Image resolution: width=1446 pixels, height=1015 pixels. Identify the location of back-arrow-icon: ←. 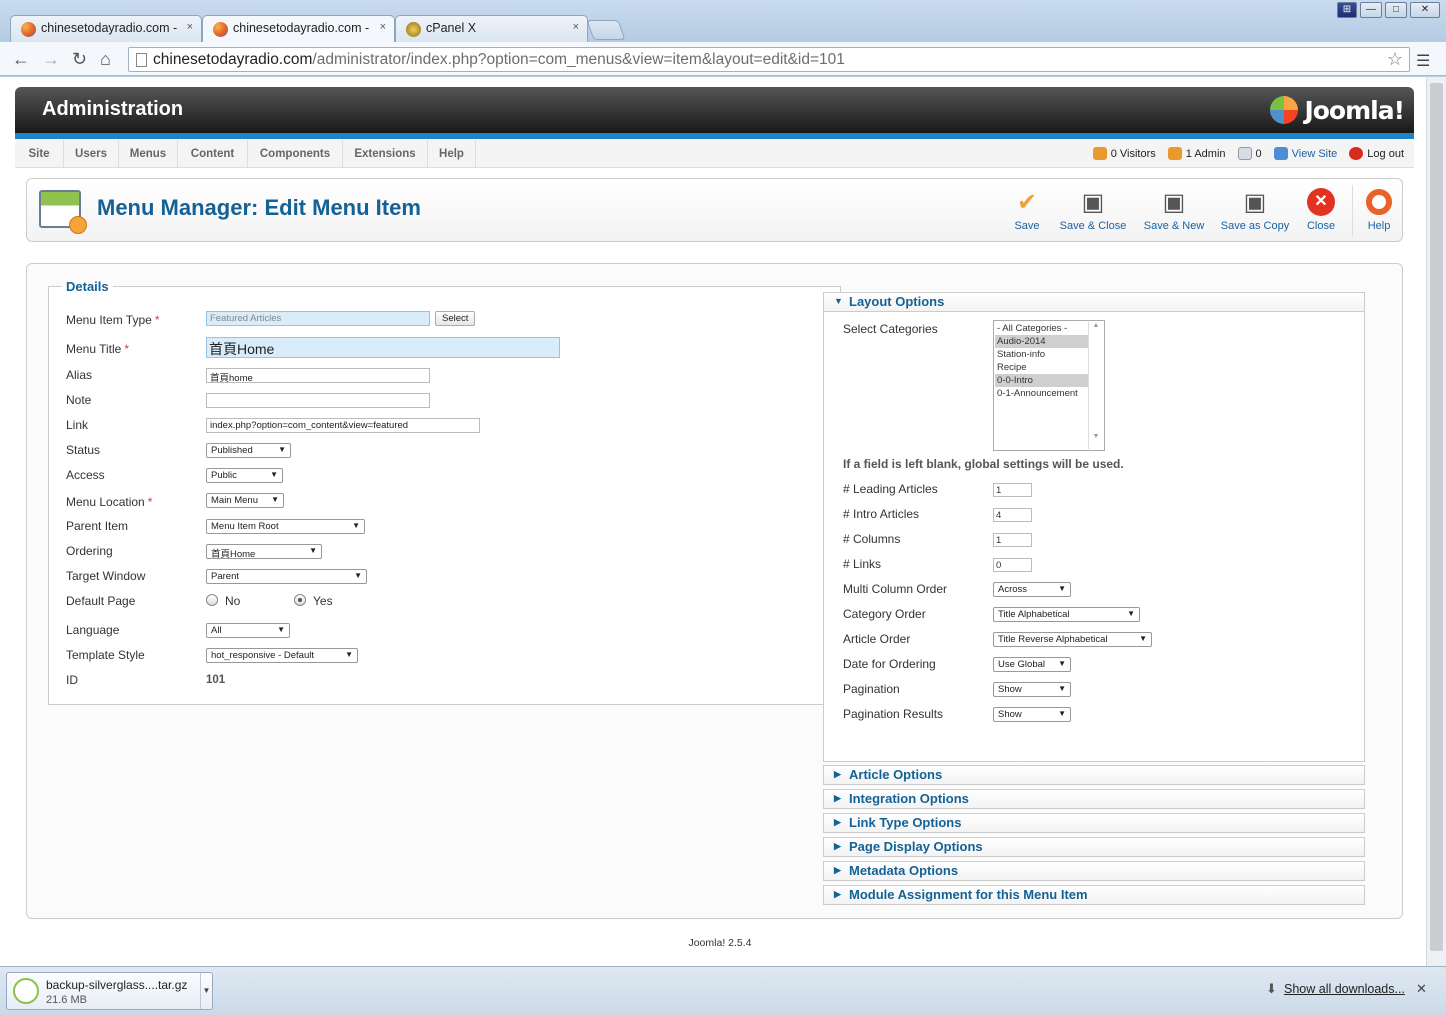
(21, 59).